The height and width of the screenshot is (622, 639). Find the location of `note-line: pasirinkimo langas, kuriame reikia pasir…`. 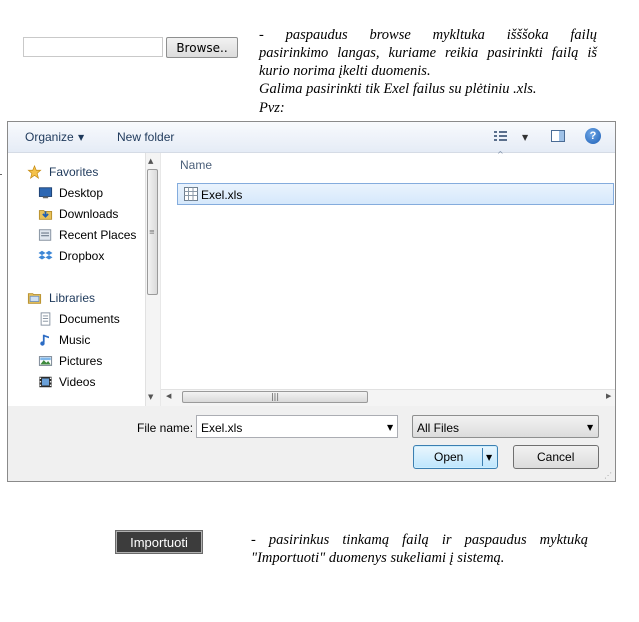

note-line: pasirinkimo langas, kuriame reikia pasir… is located at coordinates (428, 53).